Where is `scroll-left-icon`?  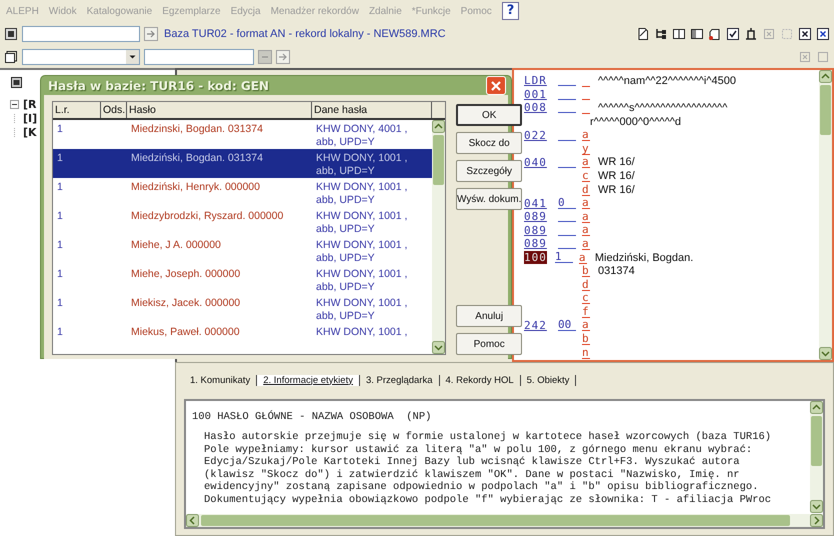
scroll-left-icon is located at coordinates (192, 520).